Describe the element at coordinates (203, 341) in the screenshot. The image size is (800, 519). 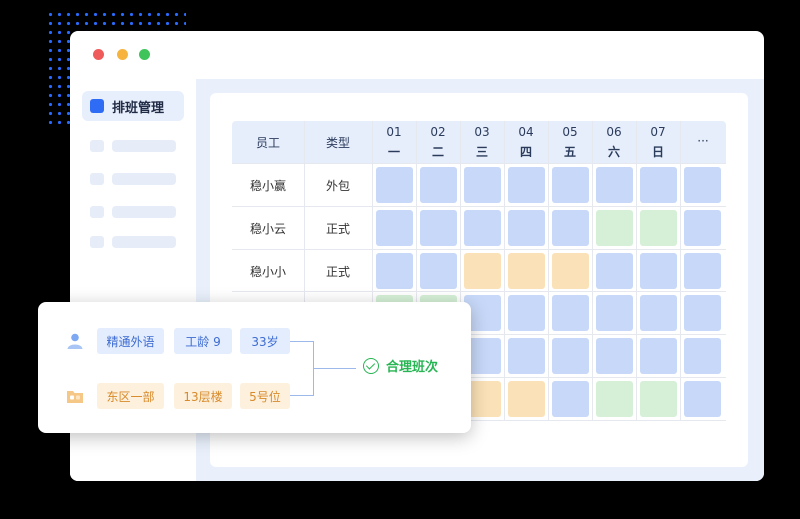
I see `tag-seniority: 工龄 9` at that location.